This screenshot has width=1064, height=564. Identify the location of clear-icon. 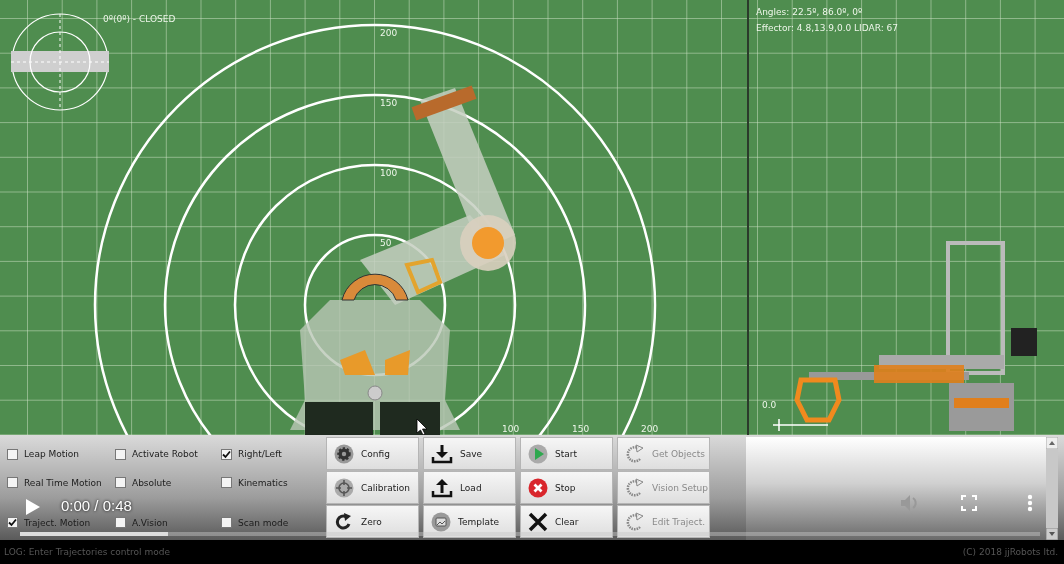
(538, 521).